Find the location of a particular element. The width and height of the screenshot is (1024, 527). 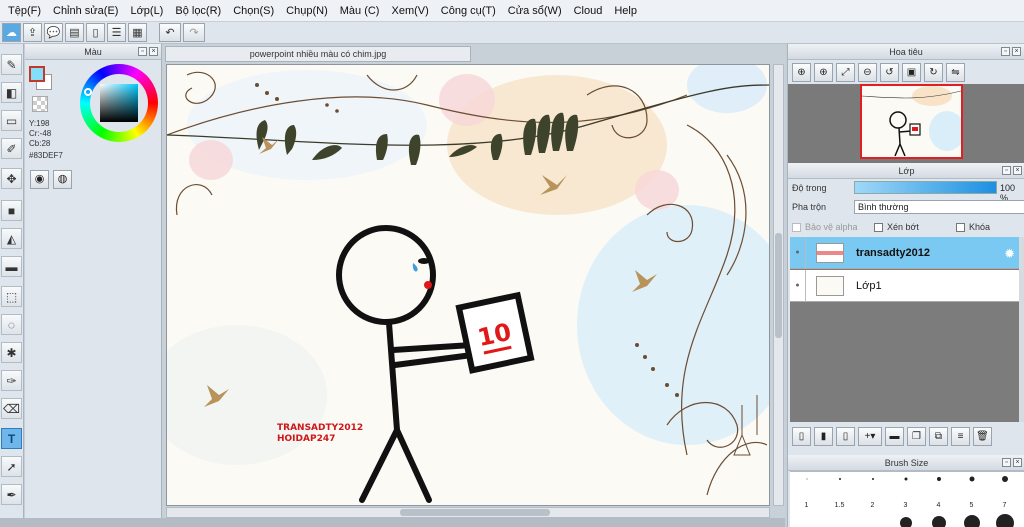

folder-icon: ▬ is located at coordinates (894, 436).